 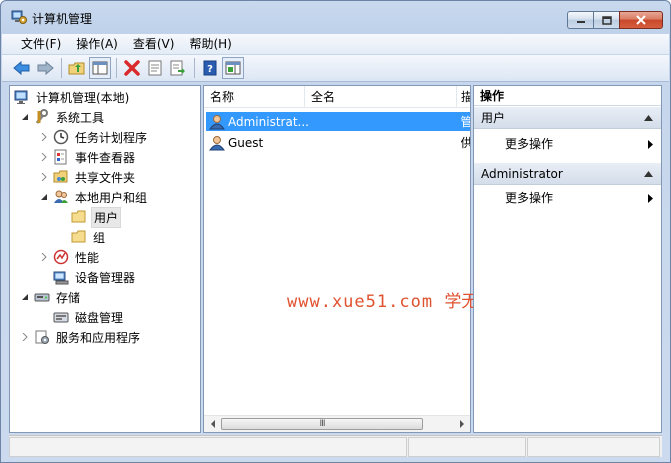 What do you see at coordinates (89, 237) in the screenshot?
I see `tree-item-groups: 组` at bounding box center [89, 237].